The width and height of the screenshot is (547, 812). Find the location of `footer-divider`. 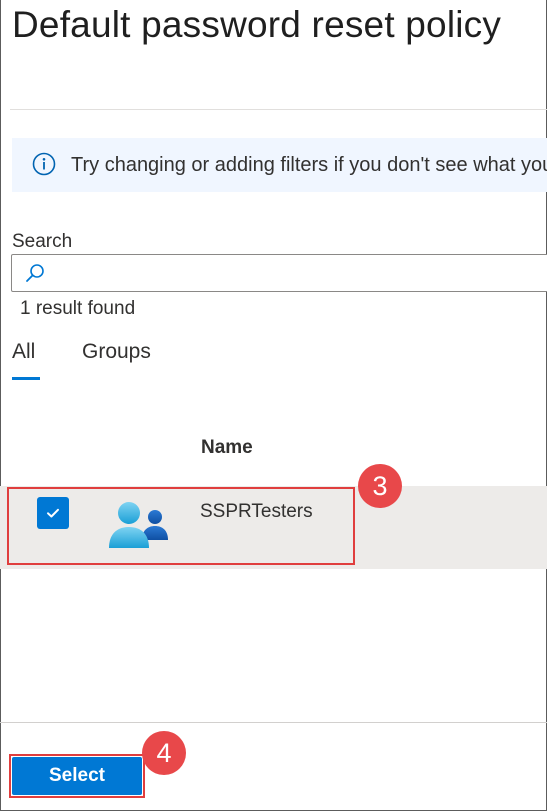

footer-divider is located at coordinates (273, 722).